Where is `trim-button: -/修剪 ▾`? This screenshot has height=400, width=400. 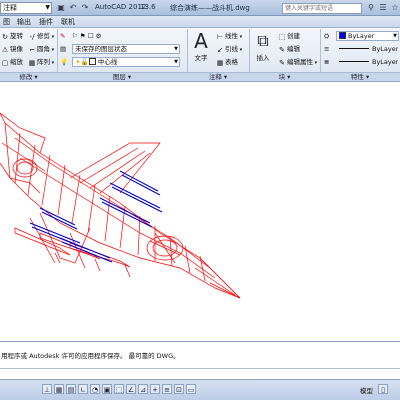 trim-button: -/修剪 ▾ is located at coordinates (41, 36).